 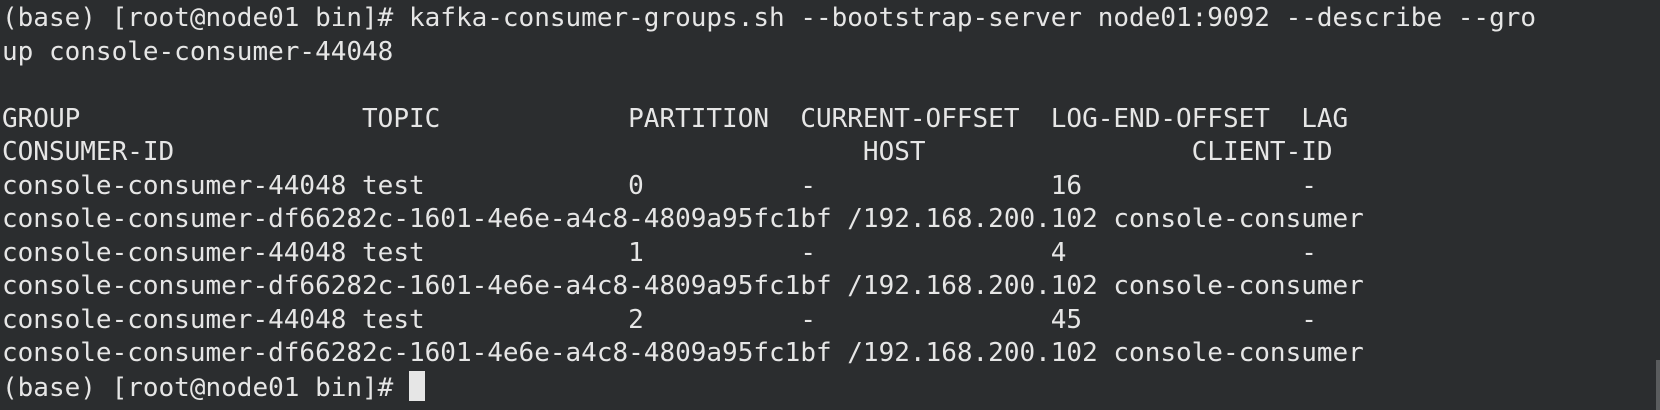 I want to click on prompt-line: (base) [root@node01 bin]#, so click(x=831, y=387).